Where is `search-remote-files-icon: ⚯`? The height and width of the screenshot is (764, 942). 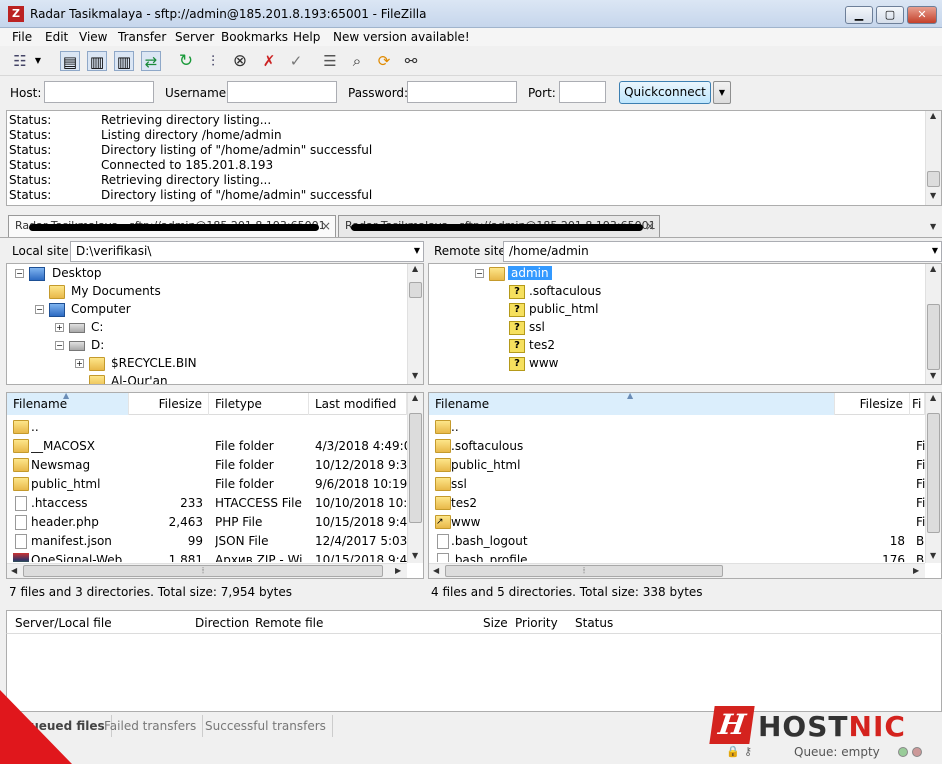
search-remote-files-icon: ⚯ is located at coordinates (411, 61).